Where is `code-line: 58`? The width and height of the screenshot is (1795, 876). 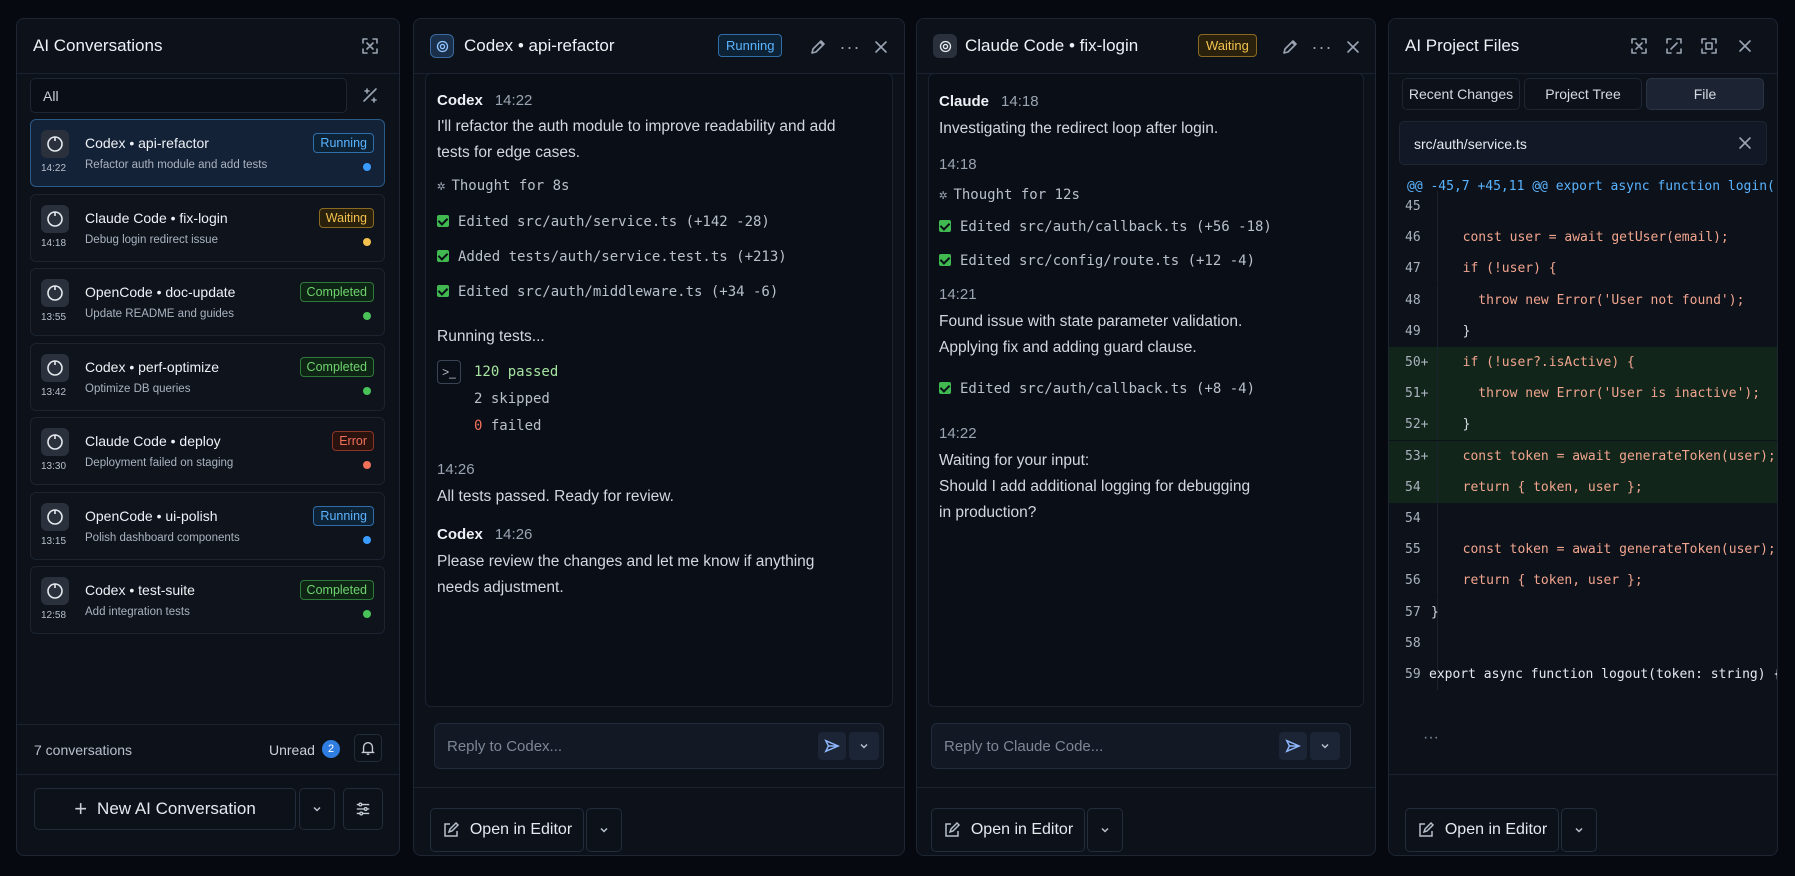 code-line: 58 is located at coordinates (1583, 643).